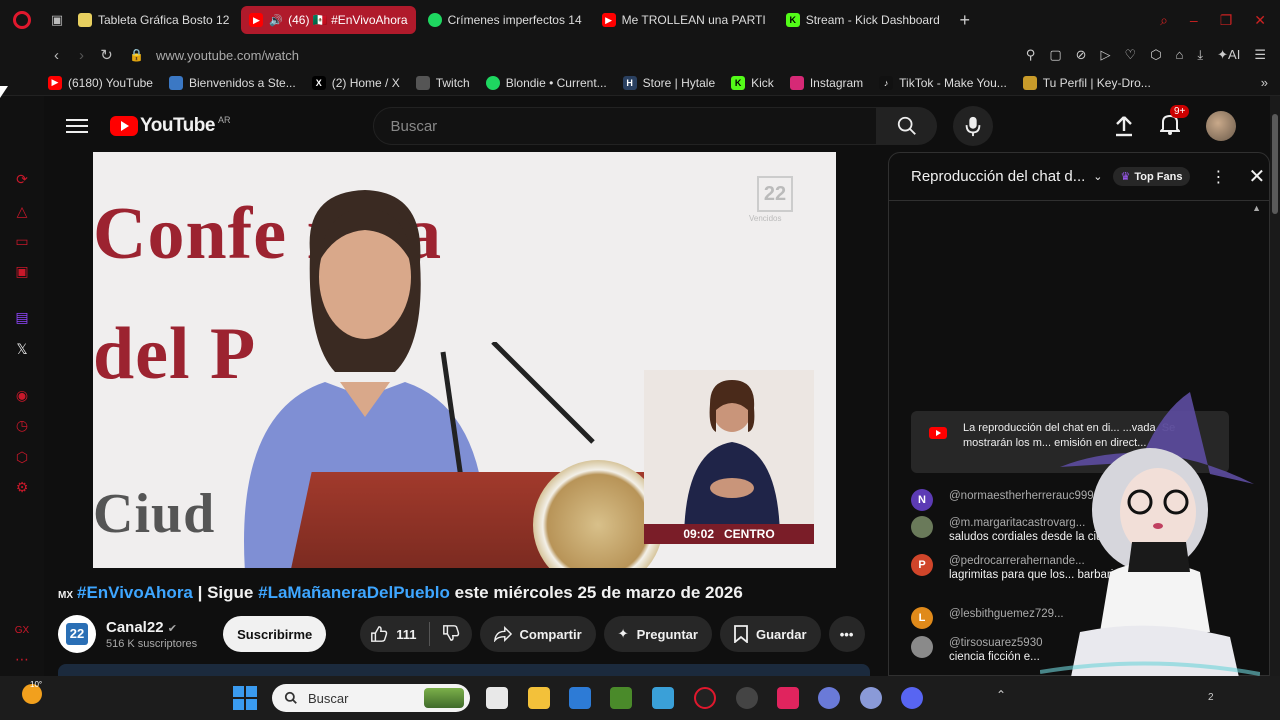  What do you see at coordinates (32, 692) in the screenshot?
I see `weather-widget: 10°` at bounding box center [32, 692].